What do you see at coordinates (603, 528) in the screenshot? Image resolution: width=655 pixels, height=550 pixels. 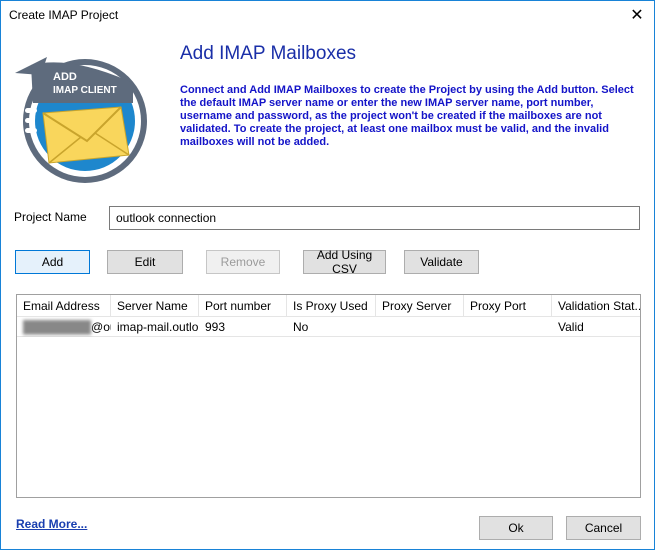 I see `cancel-button: Cancel` at bounding box center [603, 528].